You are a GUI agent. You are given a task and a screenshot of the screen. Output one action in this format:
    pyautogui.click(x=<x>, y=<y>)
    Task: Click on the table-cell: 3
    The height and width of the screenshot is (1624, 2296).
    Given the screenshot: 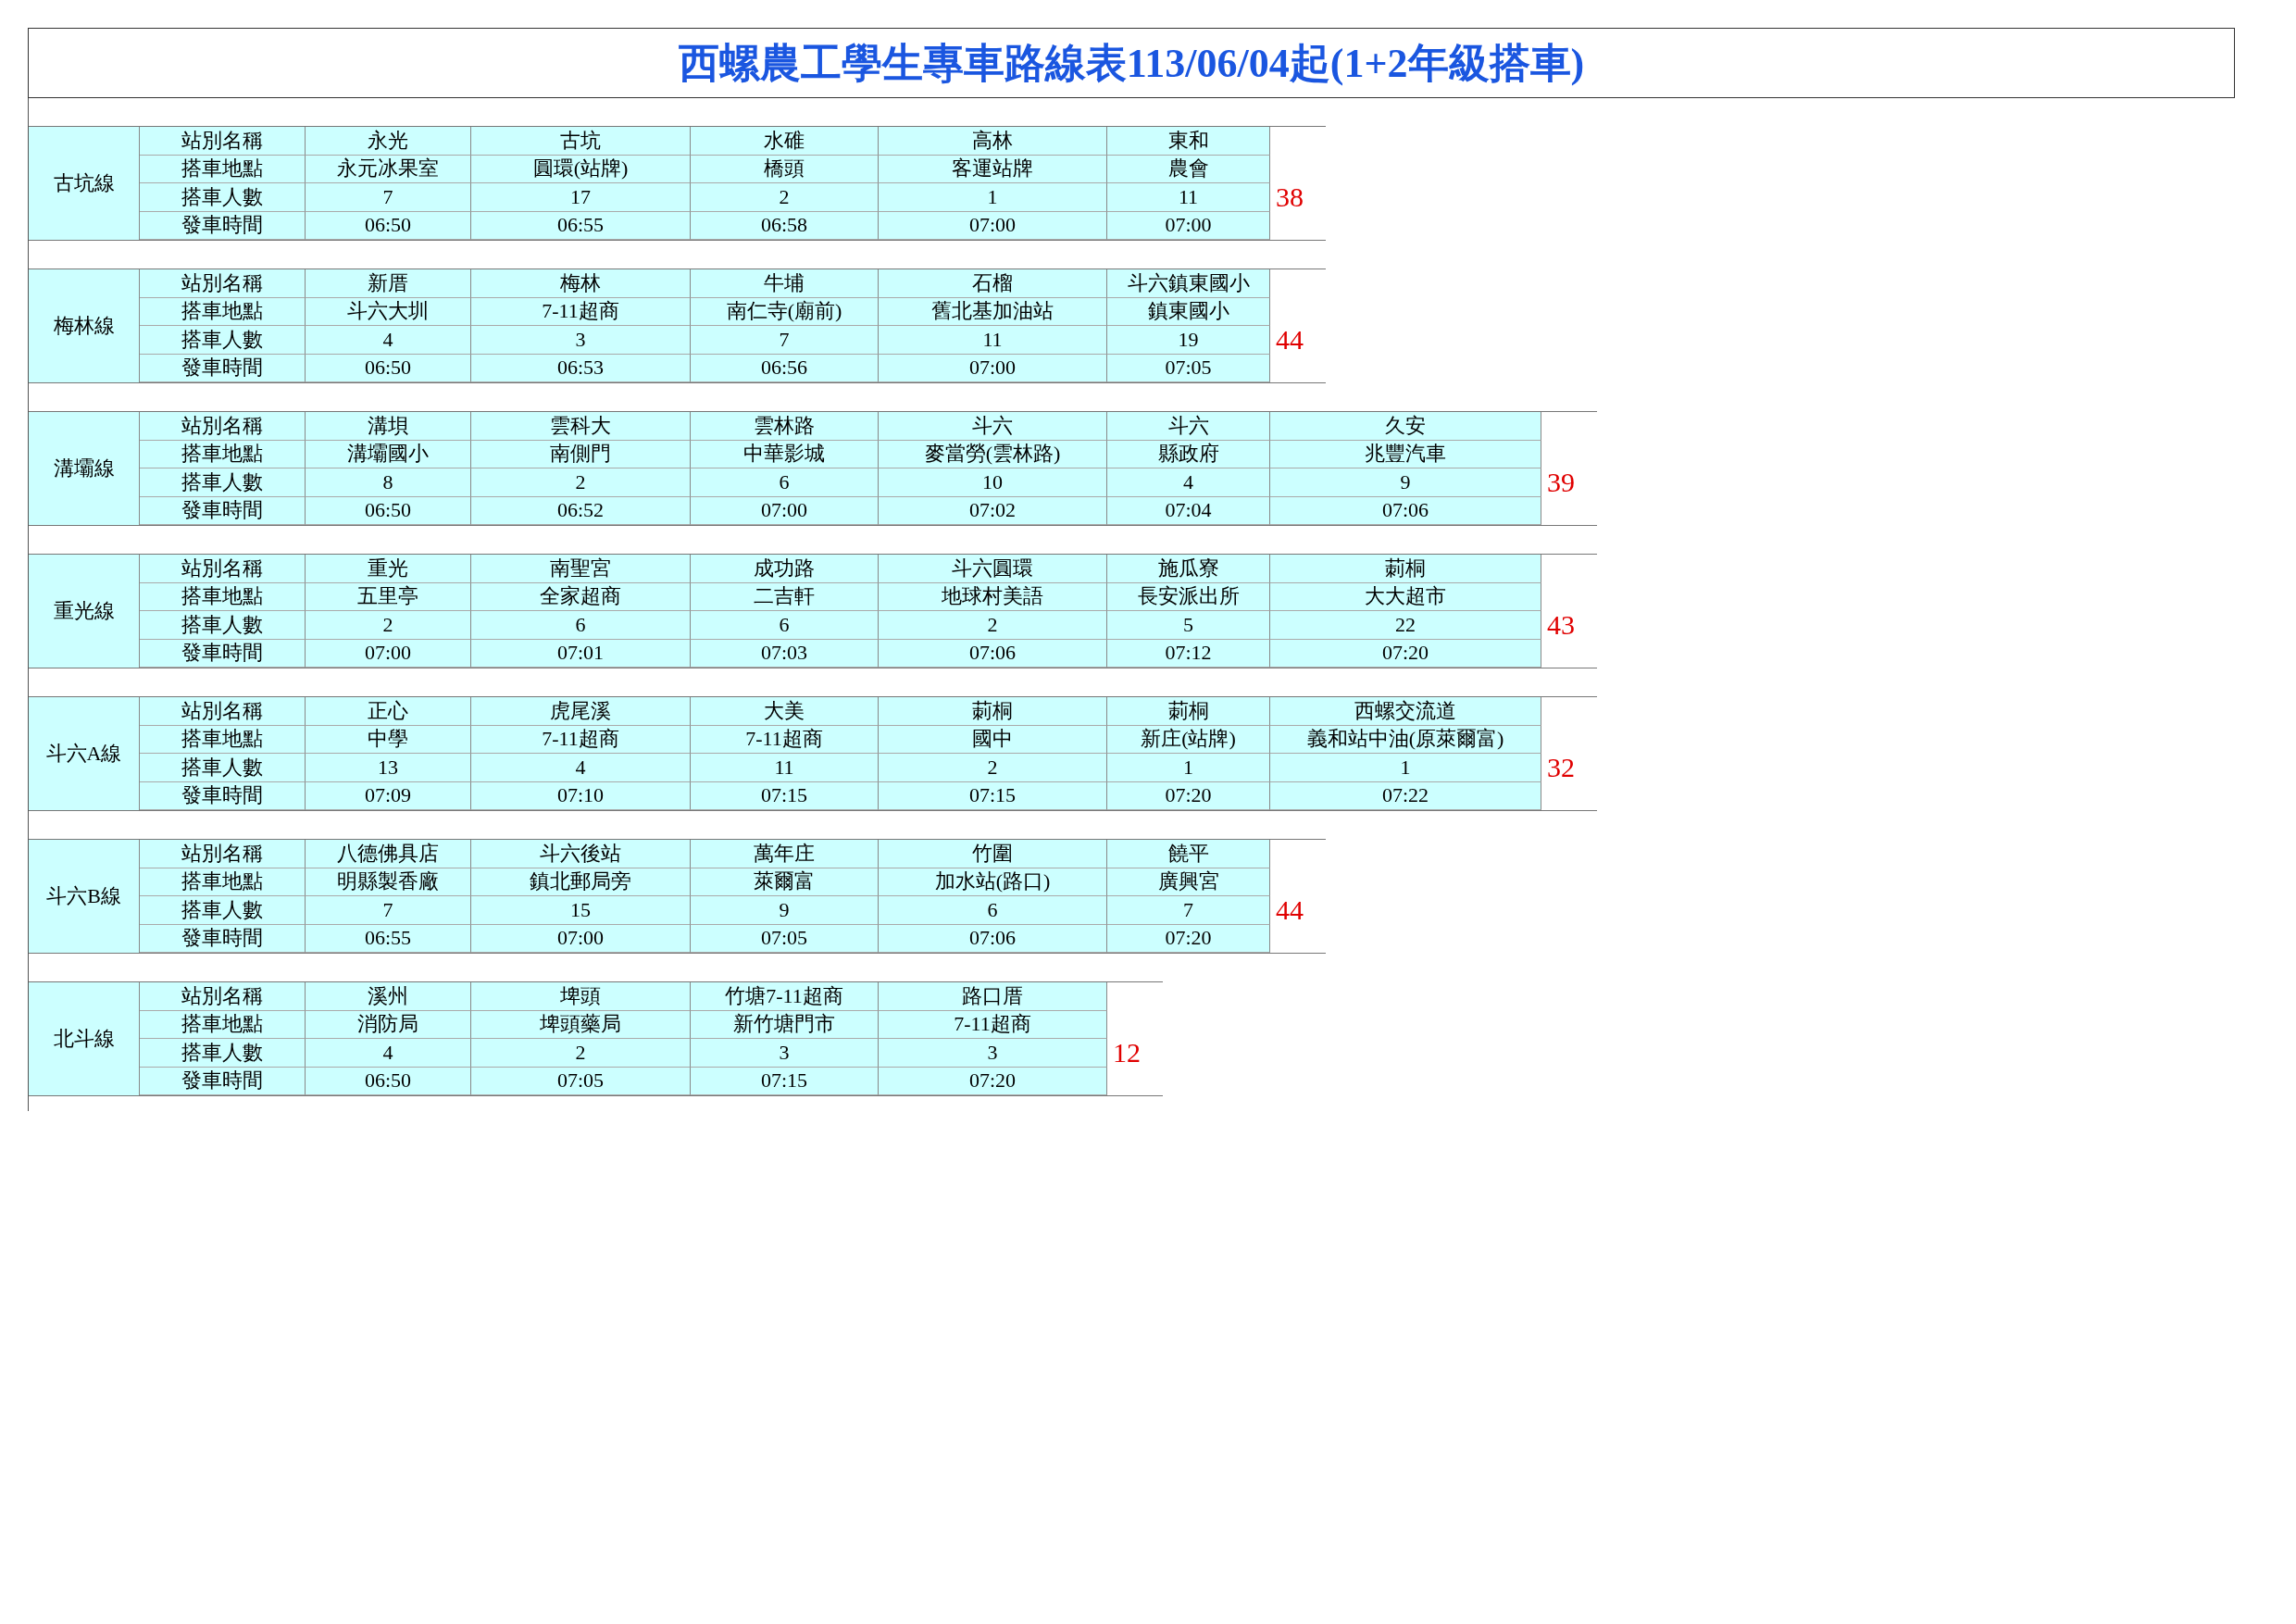 What is the action you would take?
    pyautogui.click(x=785, y=1053)
    